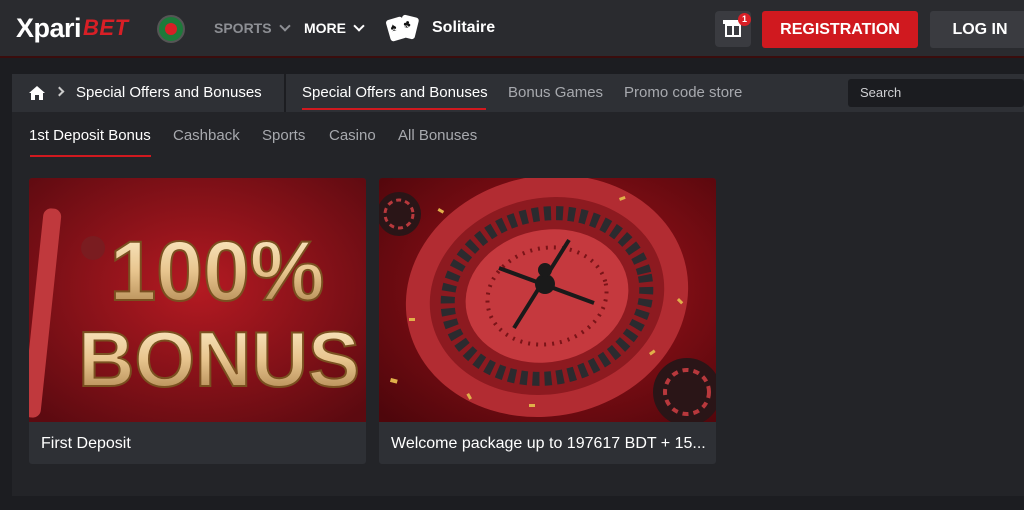 Image resolution: width=1024 pixels, height=510 pixels. Describe the element at coordinates (243, 28) in the screenshot. I see `nav-sports-label: SPORTS` at that location.